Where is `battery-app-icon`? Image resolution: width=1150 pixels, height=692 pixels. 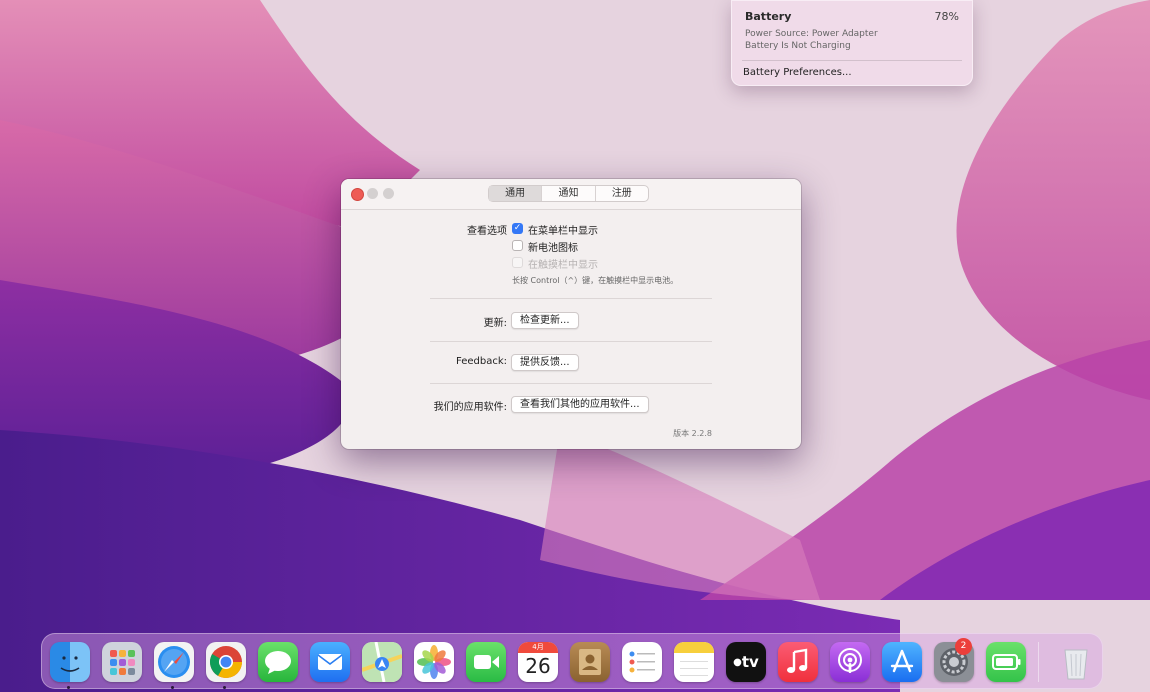 battery-app-icon is located at coordinates (1006, 662).